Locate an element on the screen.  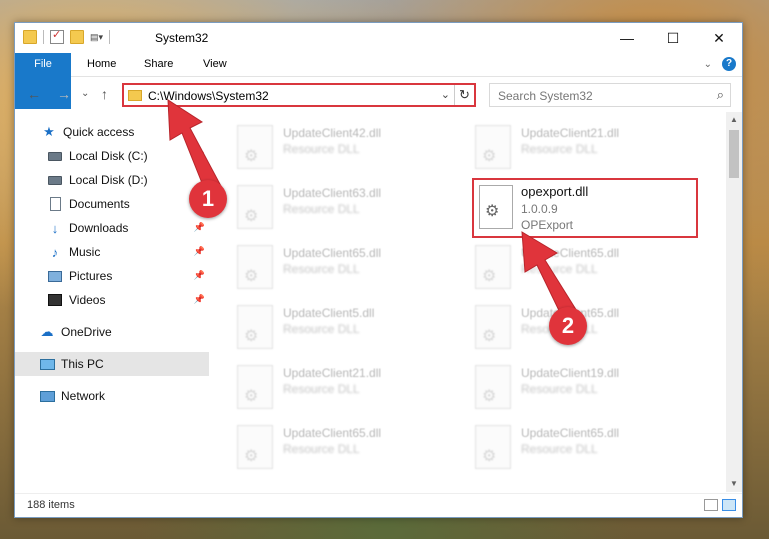
address-dropdown-icon: ⌄ is located at coordinates (445, 94).